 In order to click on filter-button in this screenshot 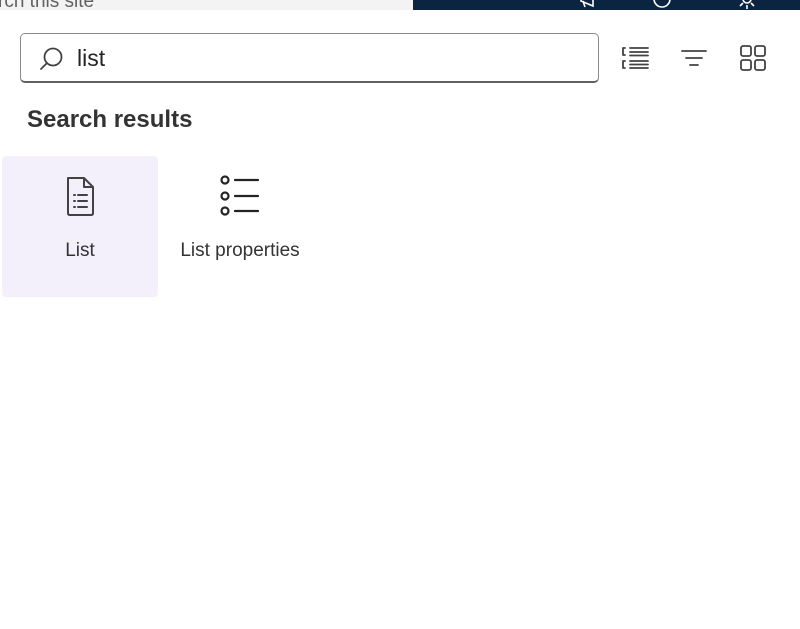, I will do `click(694, 58)`.